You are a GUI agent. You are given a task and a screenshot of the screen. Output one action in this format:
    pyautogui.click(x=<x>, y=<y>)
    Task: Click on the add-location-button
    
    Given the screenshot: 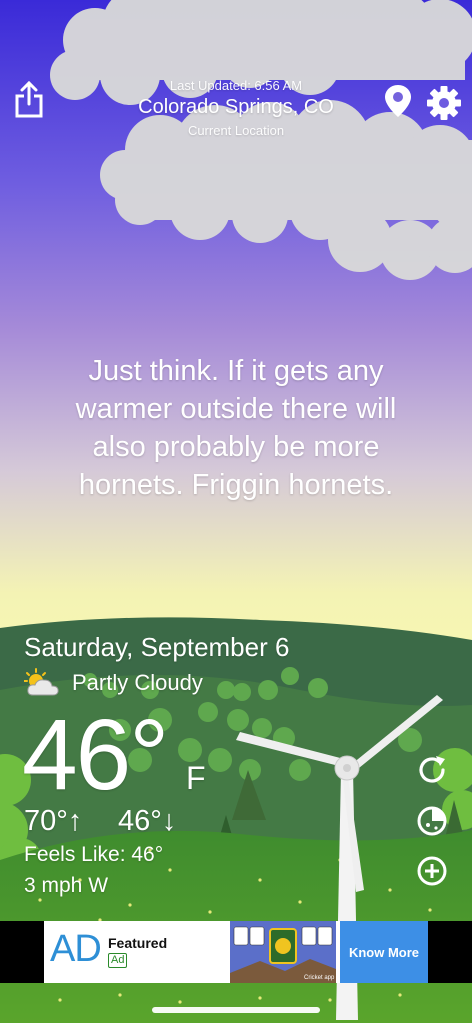 What is the action you would take?
    pyautogui.click(x=432, y=871)
    